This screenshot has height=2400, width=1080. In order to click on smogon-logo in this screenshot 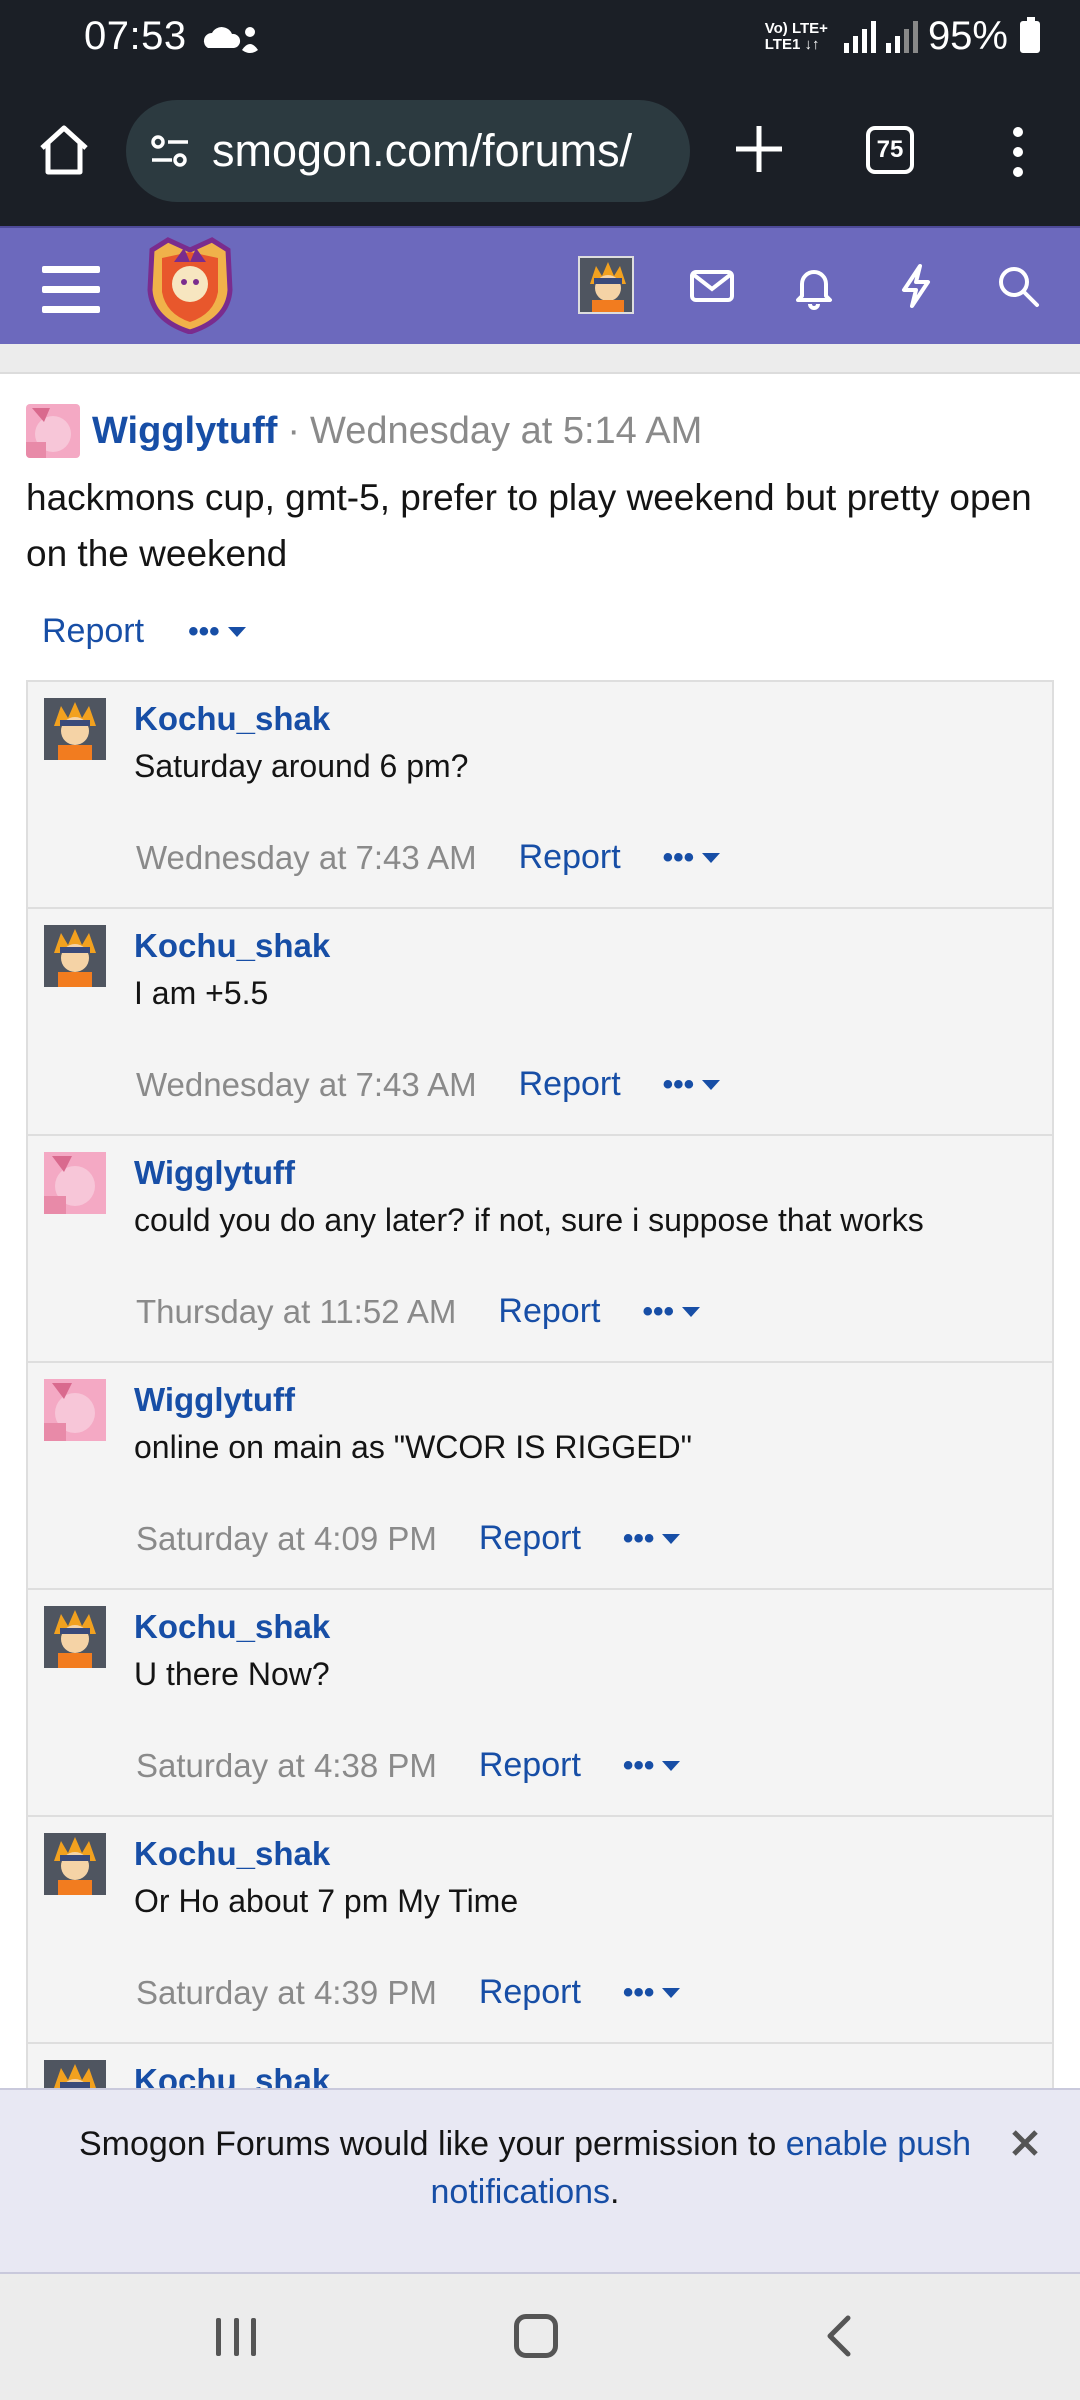, I will do `click(190, 285)`.